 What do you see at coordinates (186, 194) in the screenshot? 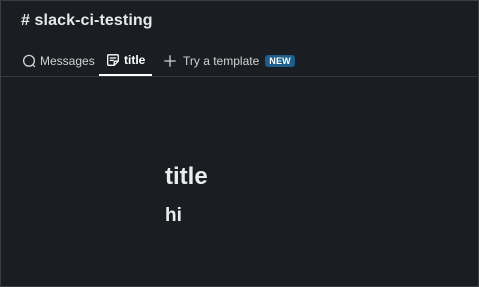
I see `canvas-document: title hi` at bounding box center [186, 194].